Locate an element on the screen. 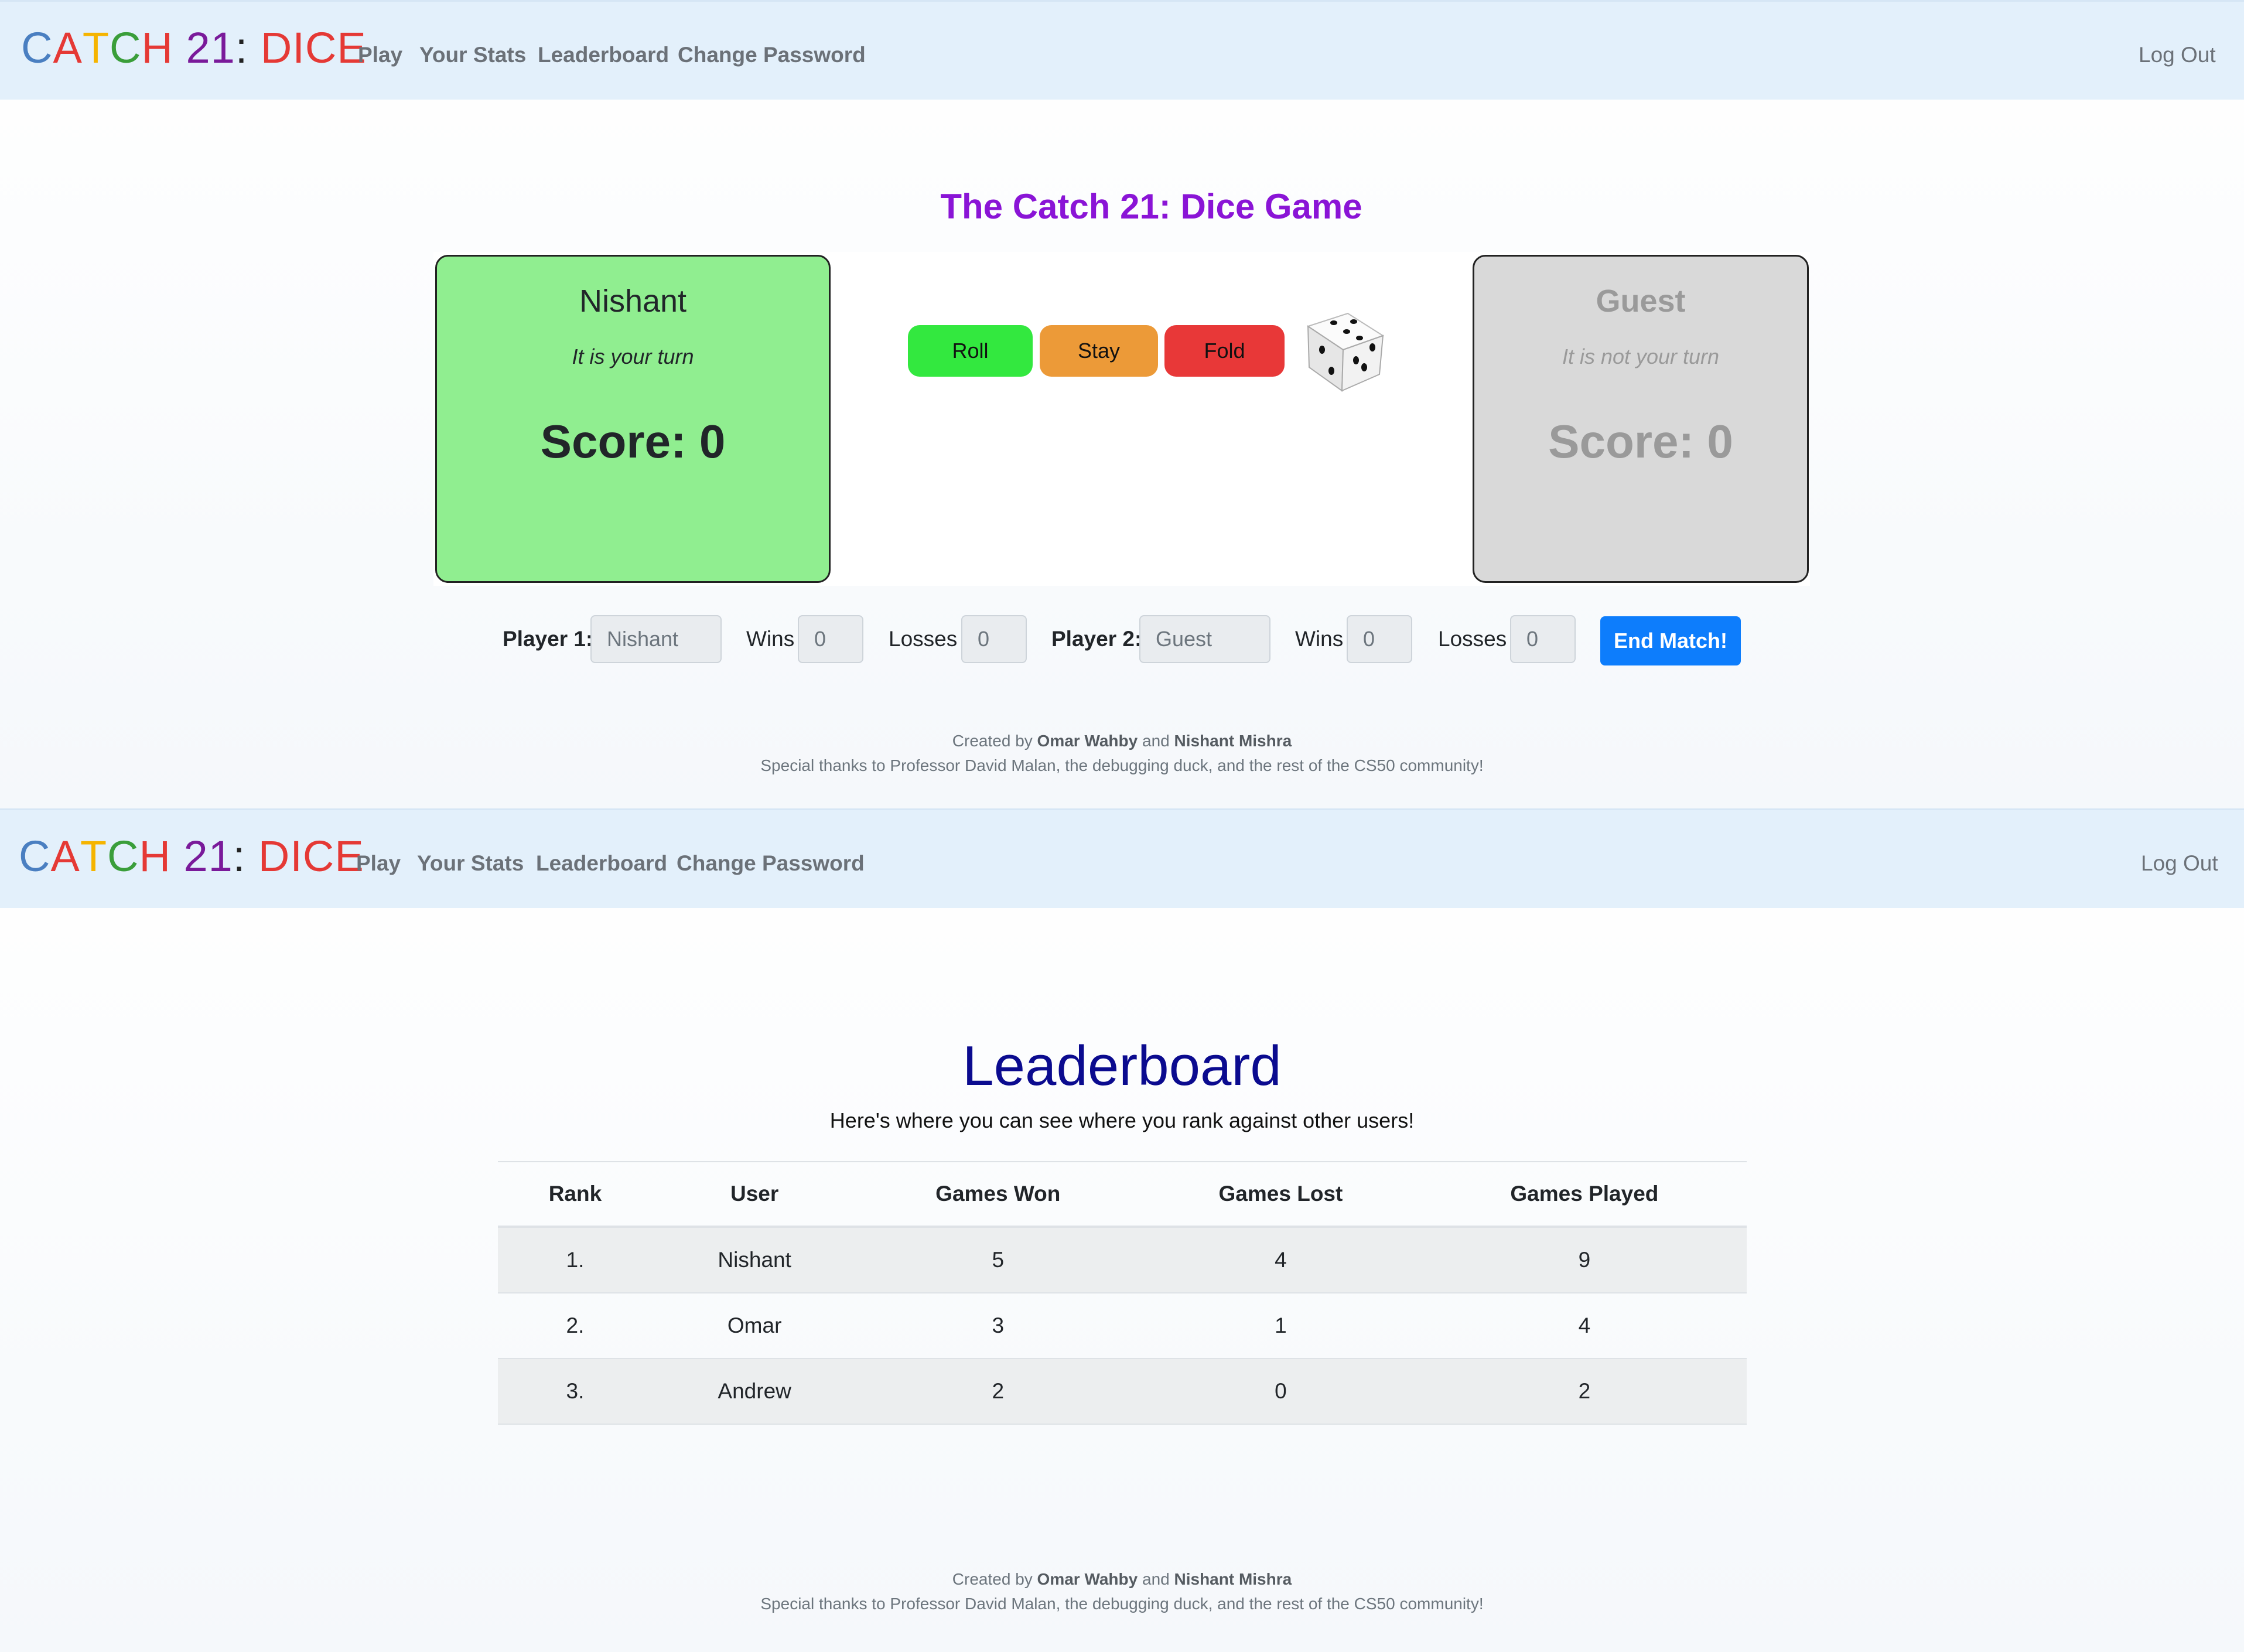 The image size is (2244, 1652). games-won-cell: 2 is located at coordinates (998, 1392).